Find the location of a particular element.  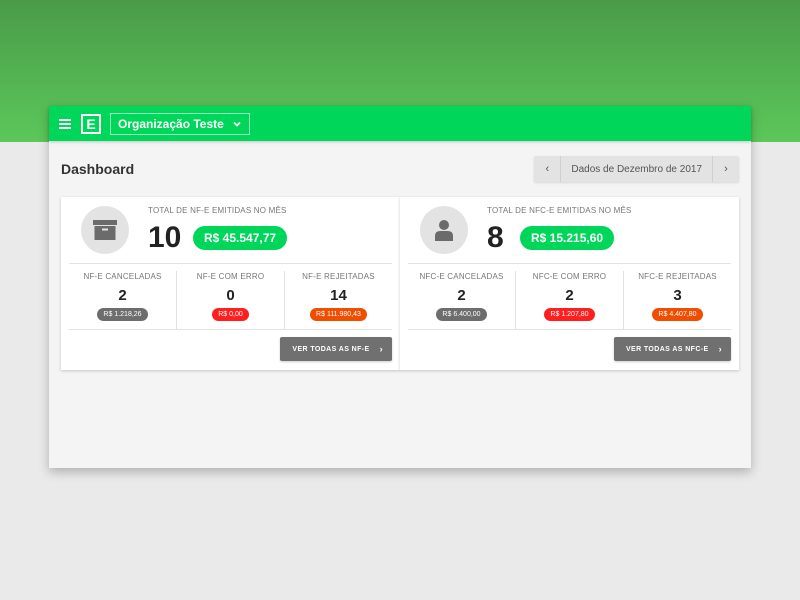

archive-box-icon is located at coordinates (105, 230).